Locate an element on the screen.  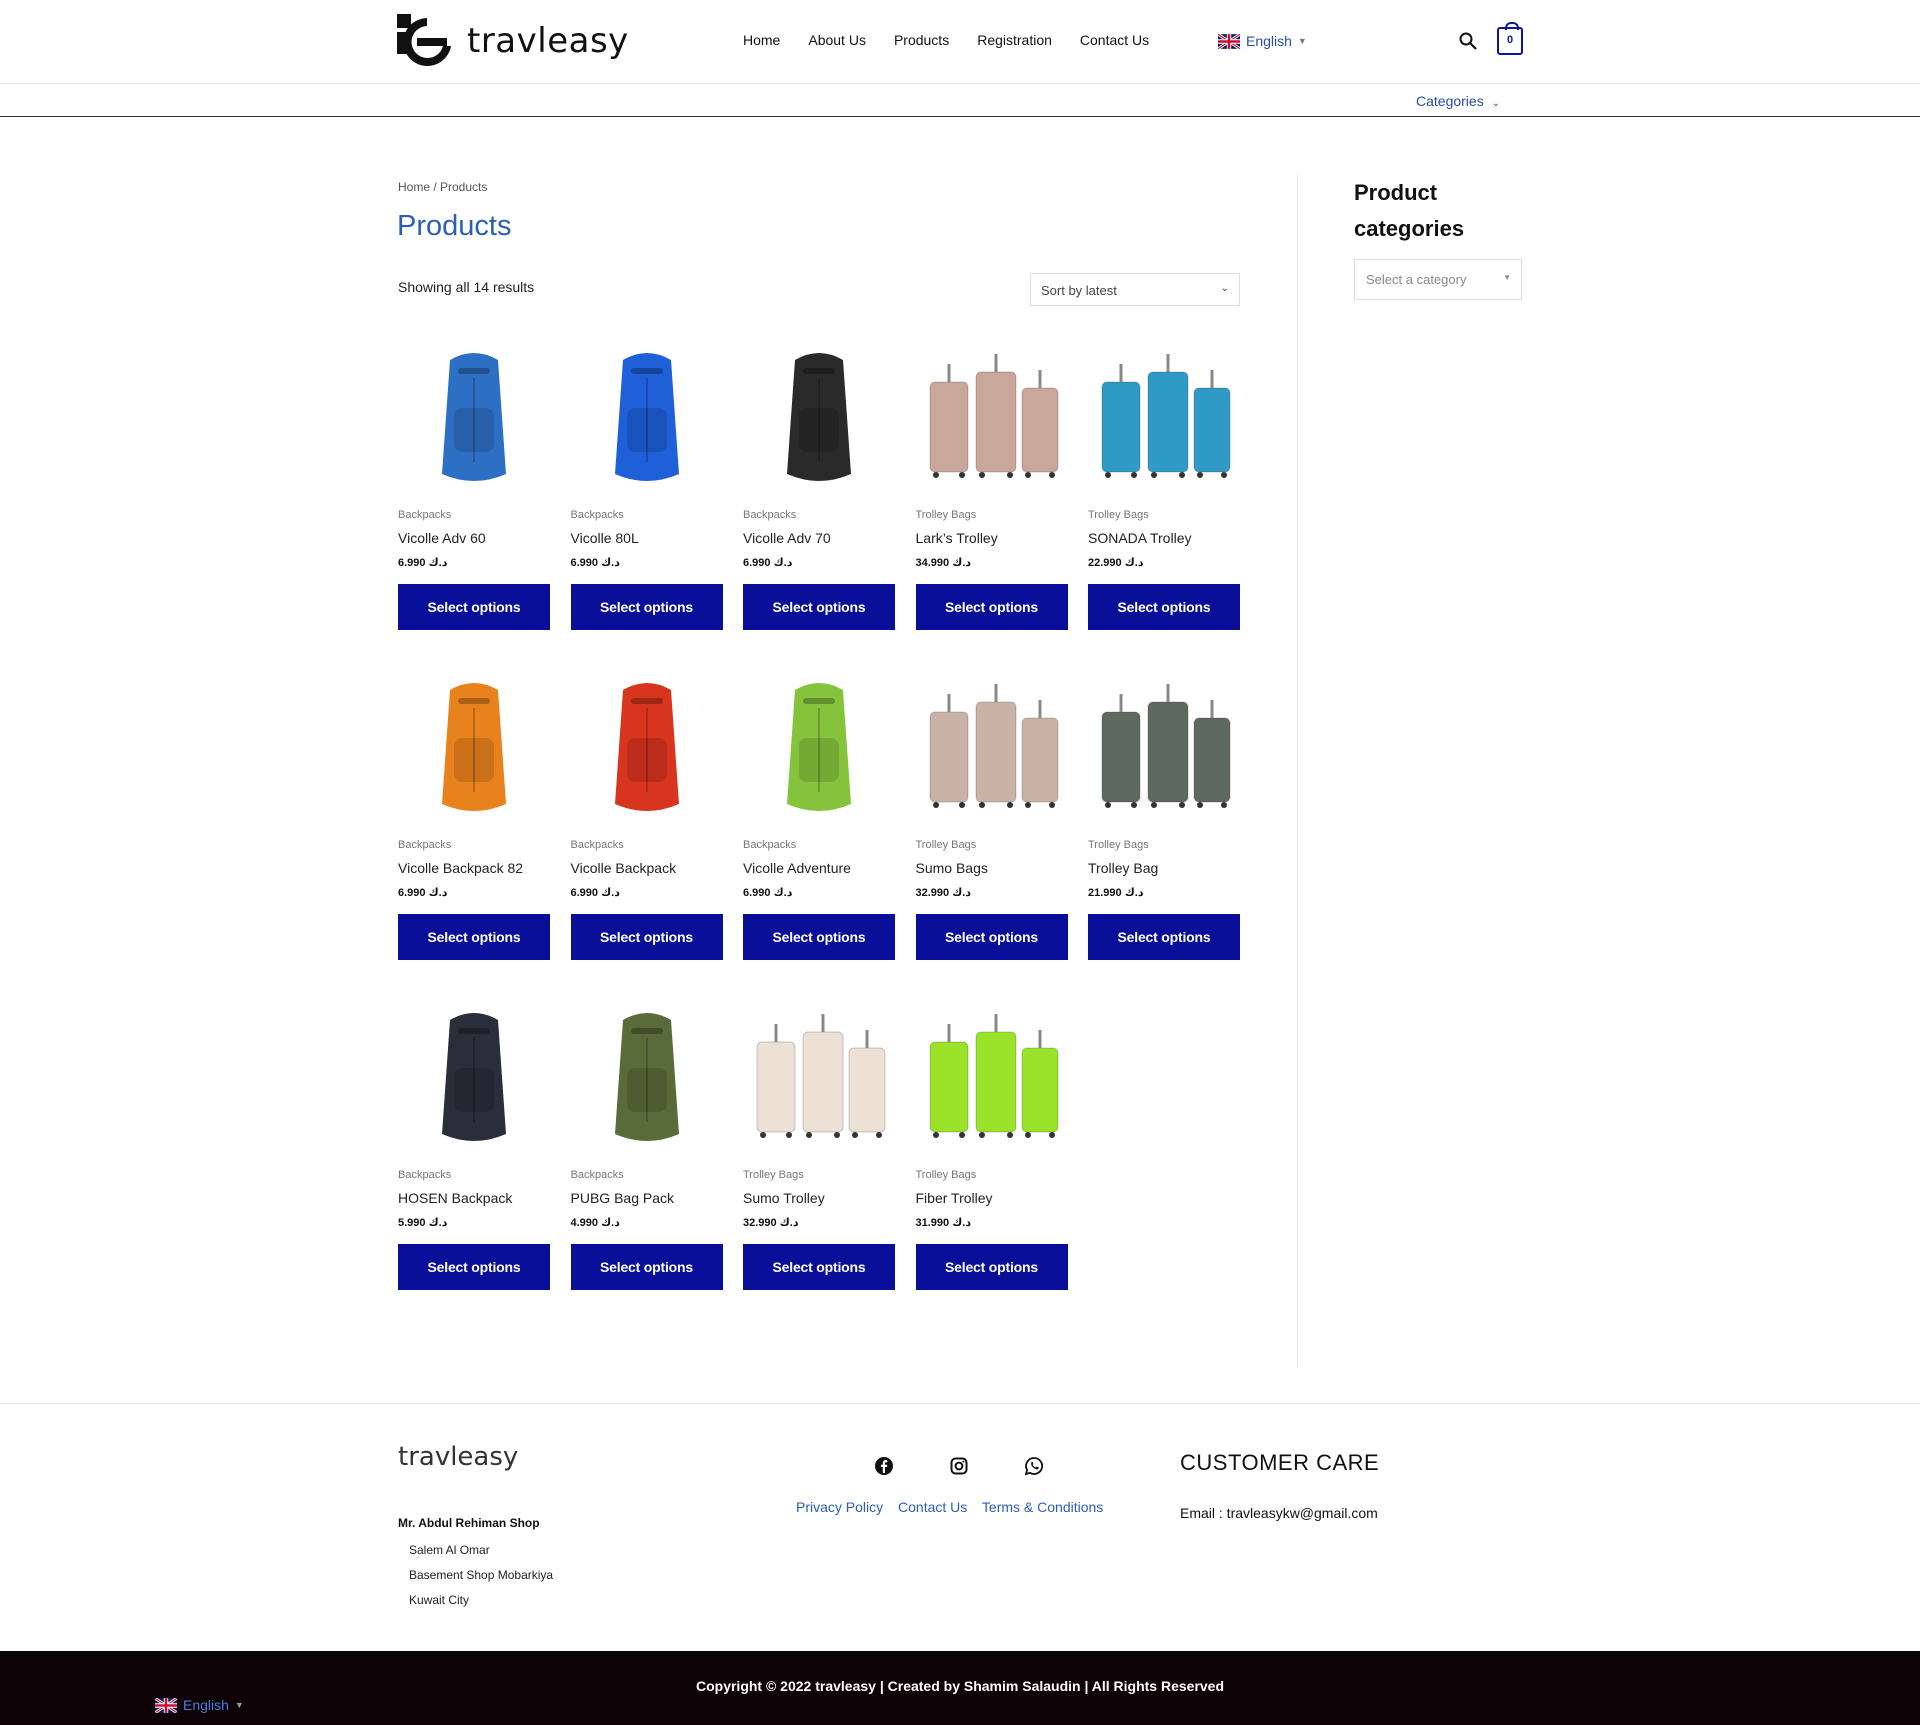
footer-logo: travleasy is located at coordinates (458, 1457).